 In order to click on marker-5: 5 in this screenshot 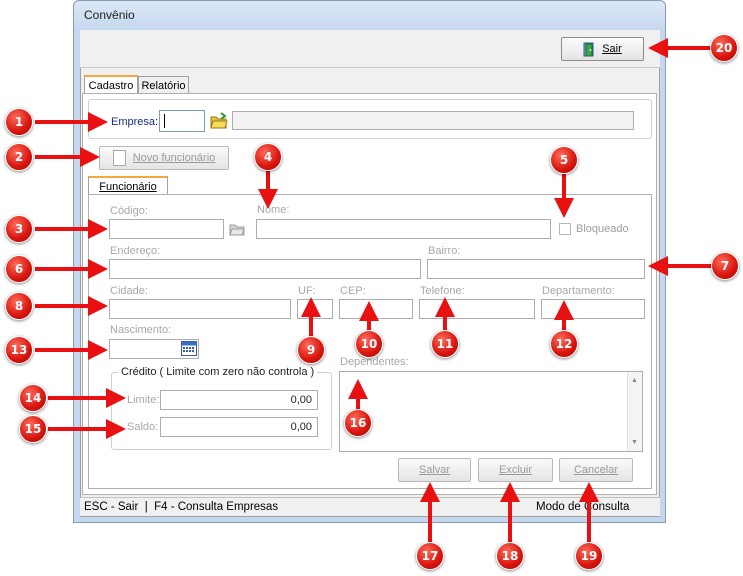, I will do `click(564, 160)`.